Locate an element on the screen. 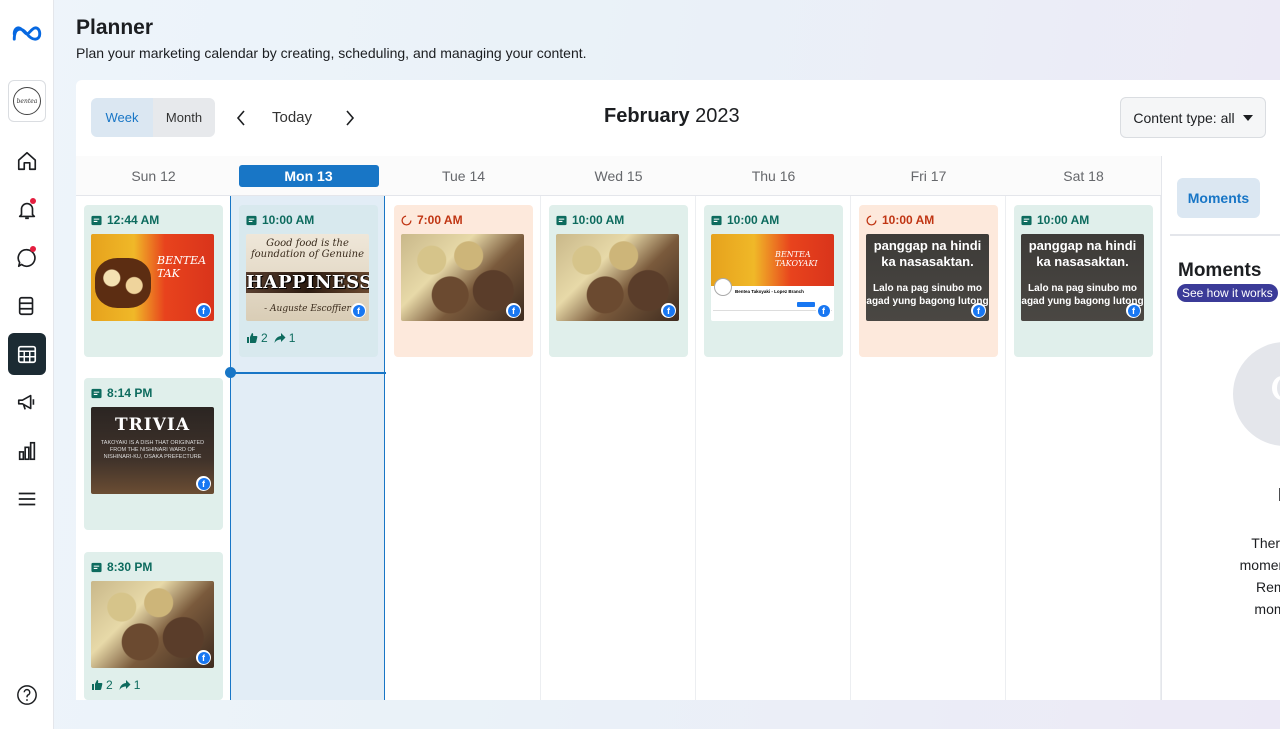 Image resolution: width=1280 pixels, height=729 pixels. thumbnail-text: BENTEA TAK is located at coordinates (182, 267).